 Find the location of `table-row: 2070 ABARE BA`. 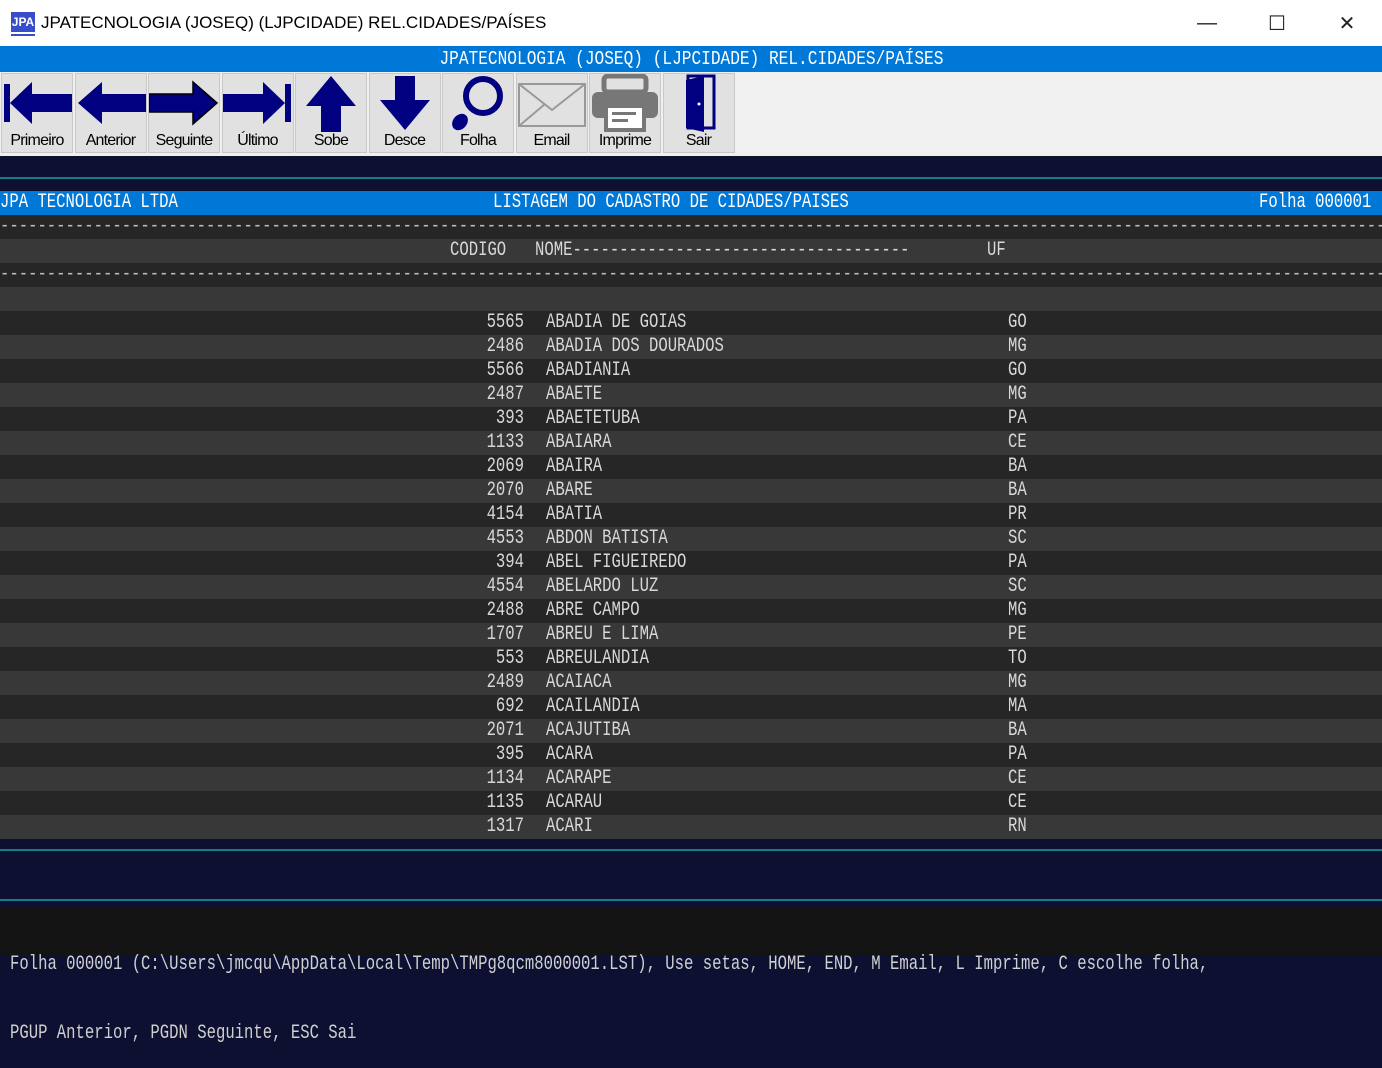

table-row: 2070 ABARE BA is located at coordinates (691, 491).